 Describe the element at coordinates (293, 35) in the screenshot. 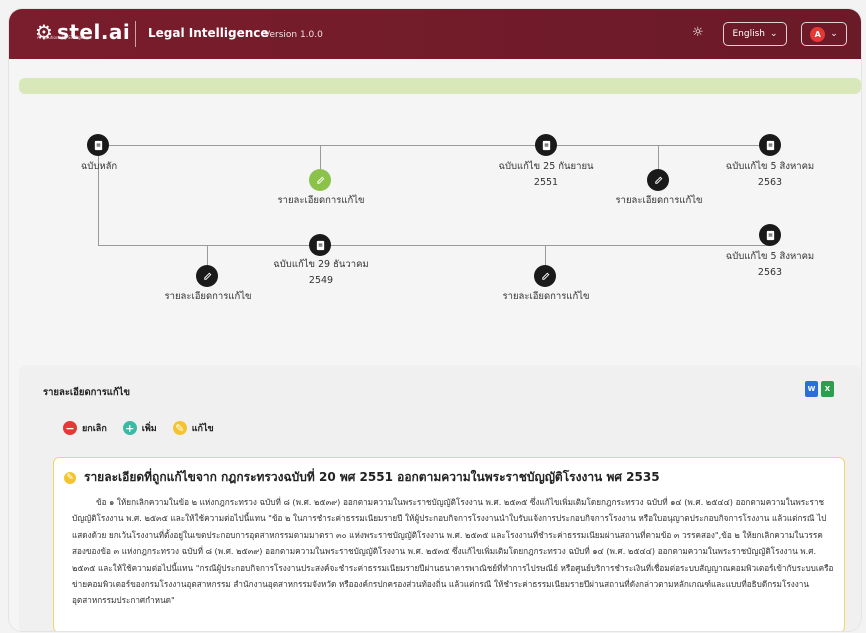

I see `version-label: Version 1.0.0` at that location.